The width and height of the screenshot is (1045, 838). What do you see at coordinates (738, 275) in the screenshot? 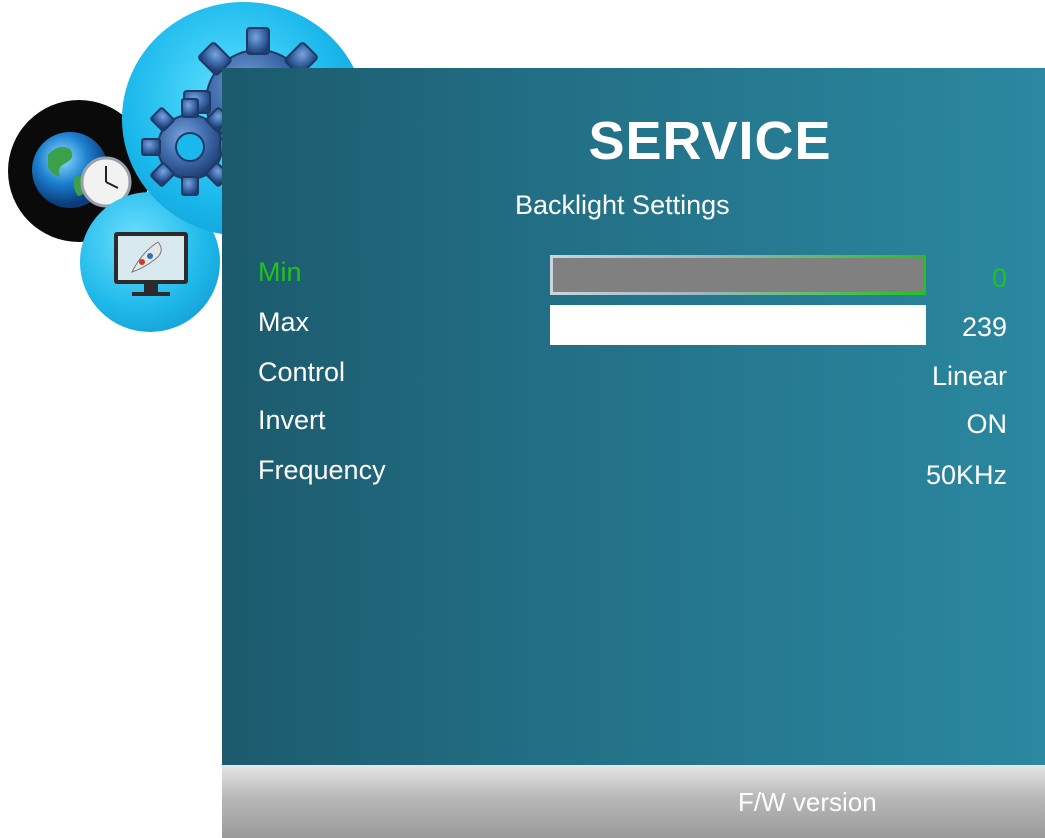
I see `min-slider` at bounding box center [738, 275].